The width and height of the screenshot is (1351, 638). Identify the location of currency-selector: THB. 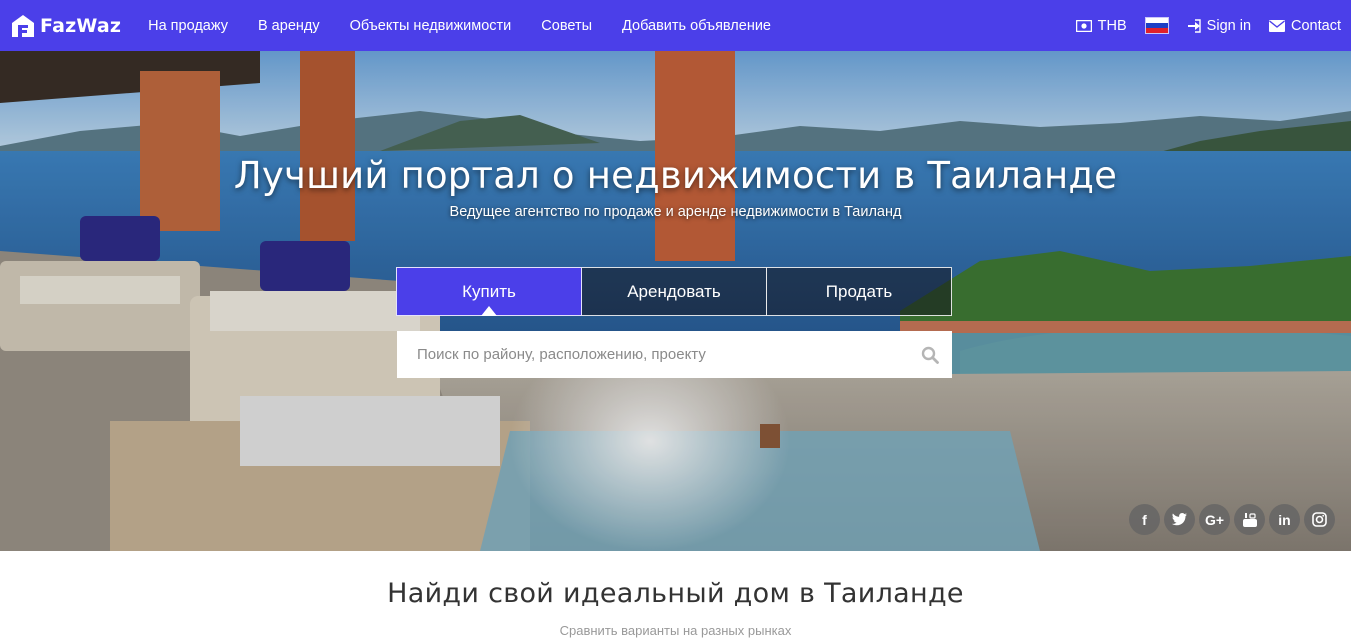
(1101, 25).